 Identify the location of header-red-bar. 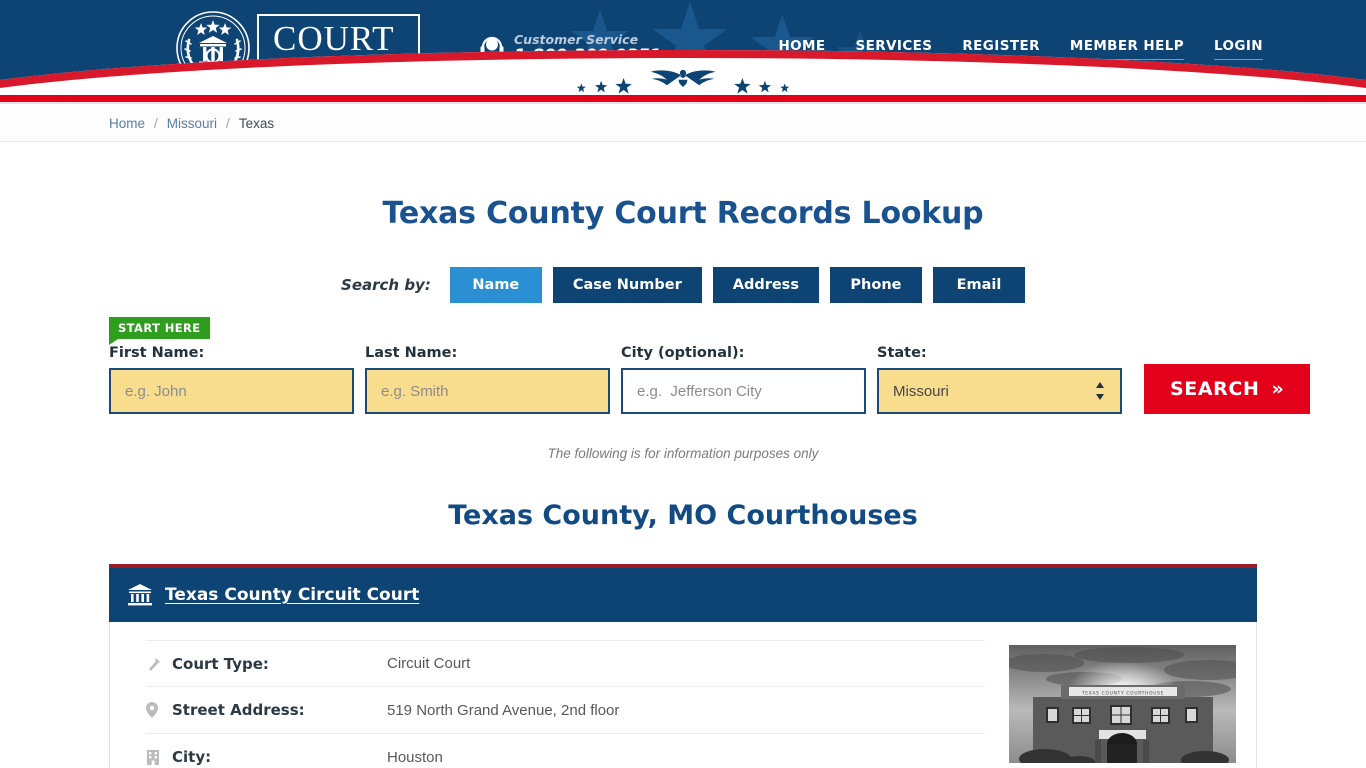
(683, 98).